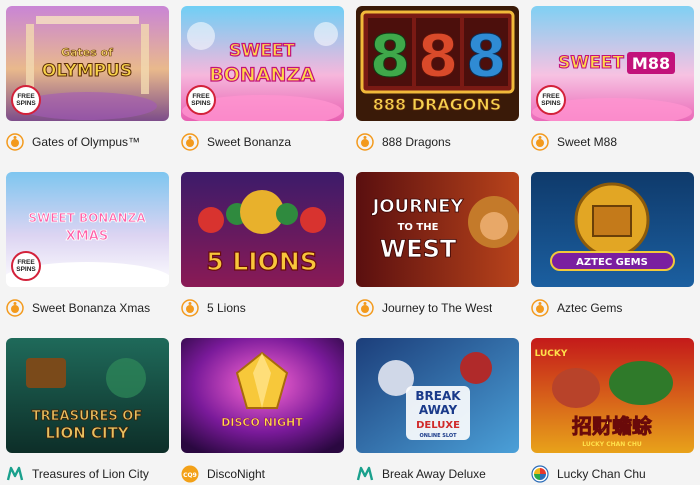 Image resolution: width=700 pixels, height=485 pixels. What do you see at coordinates (438, 410) in the screenshot?
I see `svg-text: AWAY` at bounding box center [438, 410].